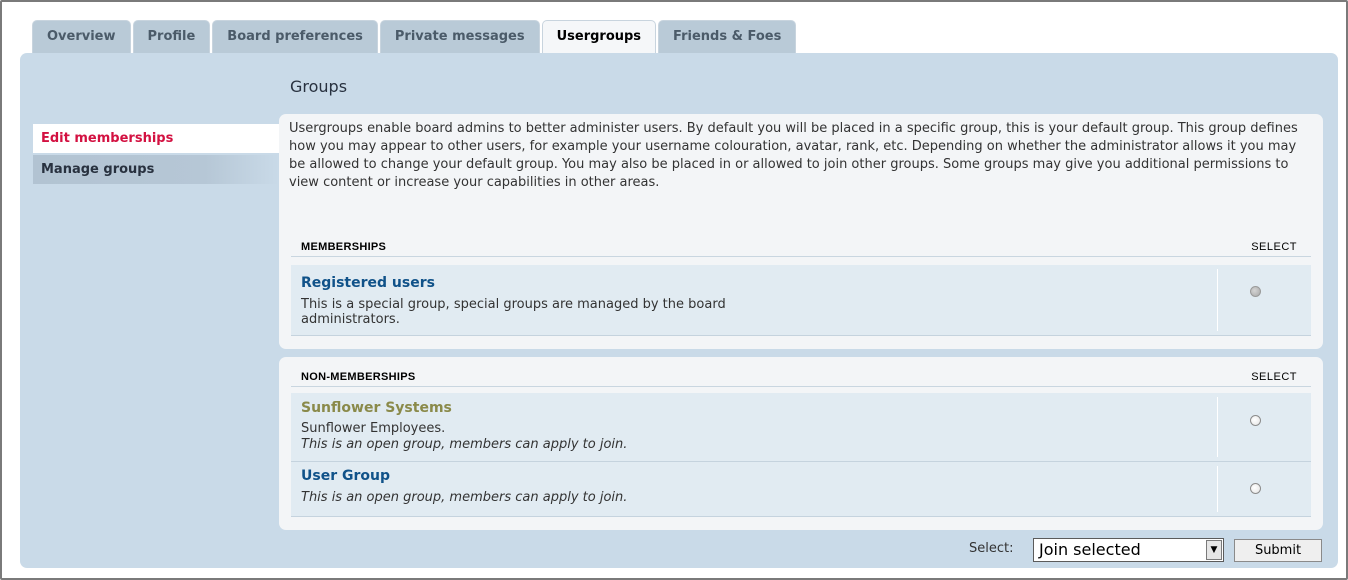 This screenshot has height=580, width=1348. Describe the element at coordinates (599, 37) in the screenshot. I see `tab-usergroups: Usergroups` at that location.